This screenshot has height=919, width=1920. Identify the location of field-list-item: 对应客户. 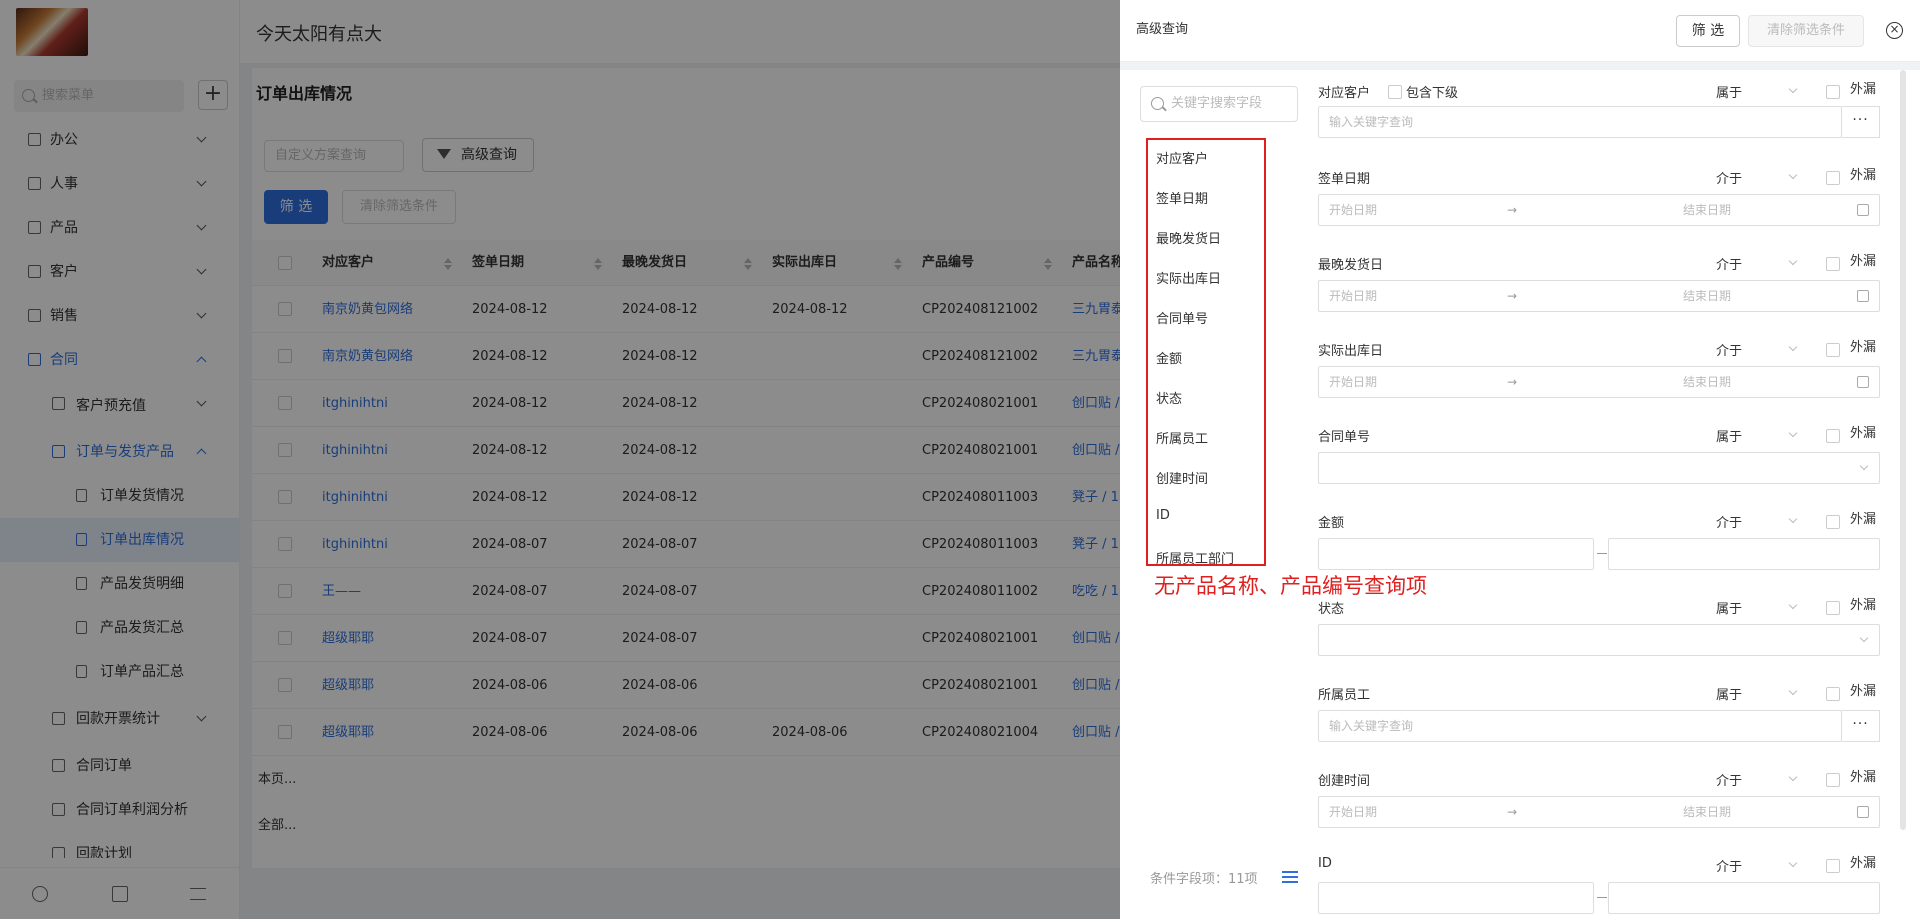
(1182, 157).